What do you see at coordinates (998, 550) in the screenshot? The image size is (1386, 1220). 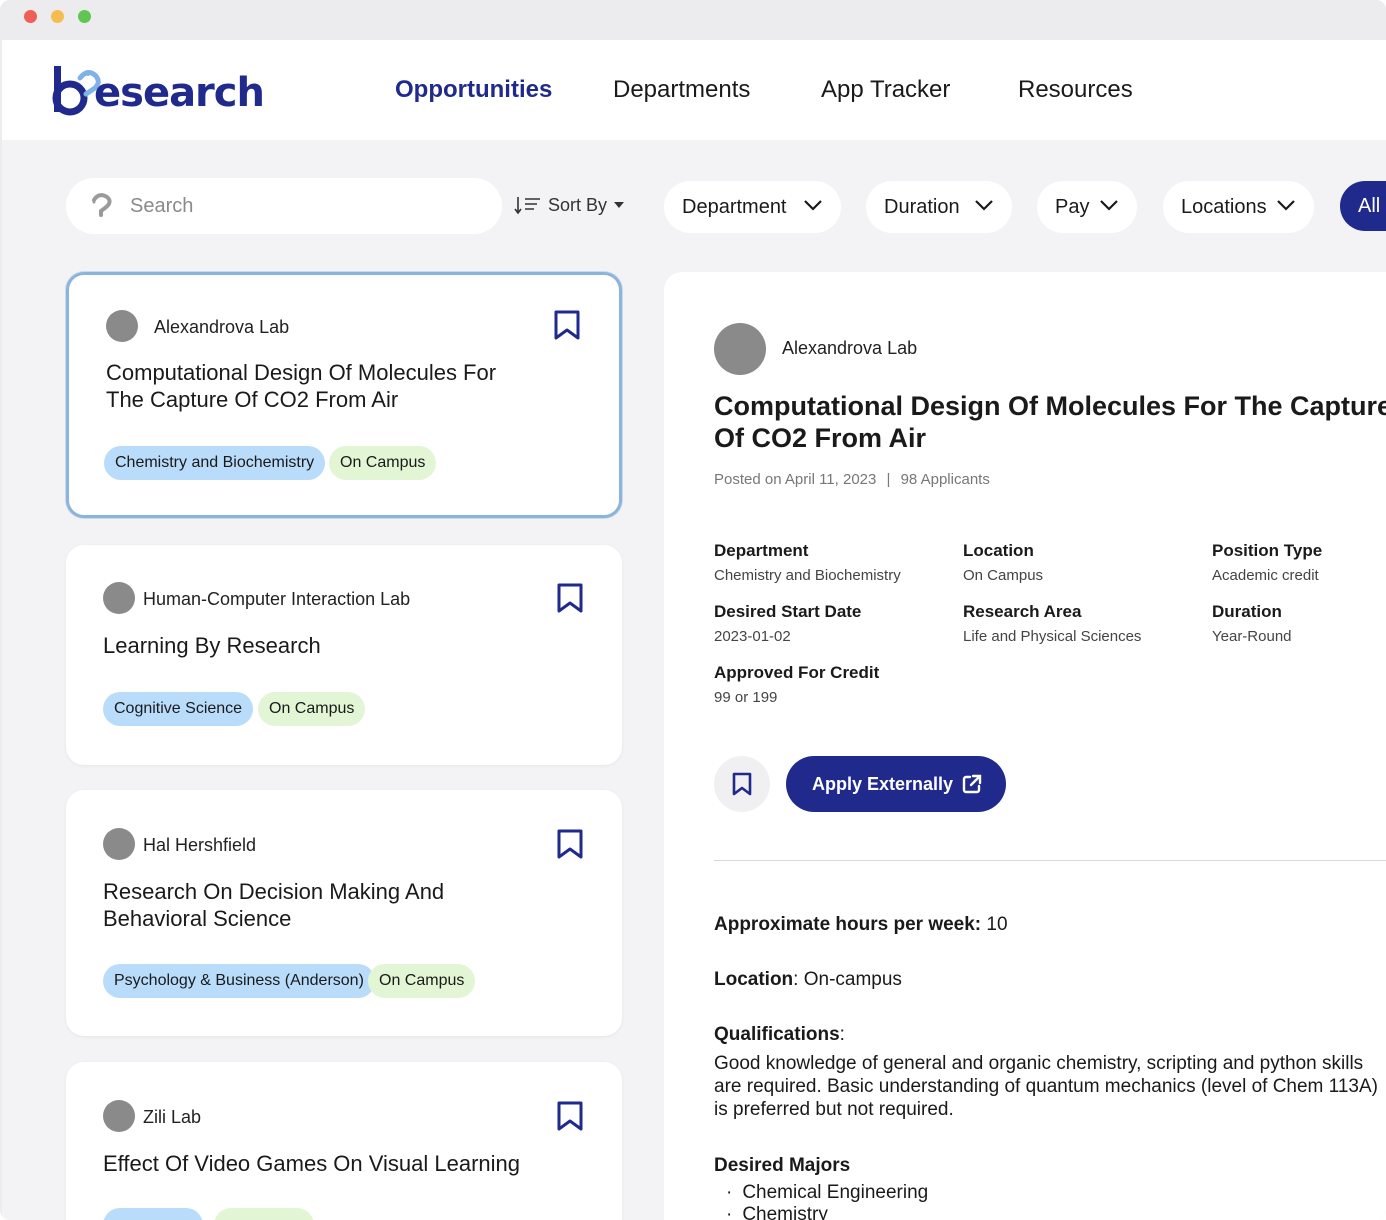 I see `location-label: Location` at bounding box center [998, 550].